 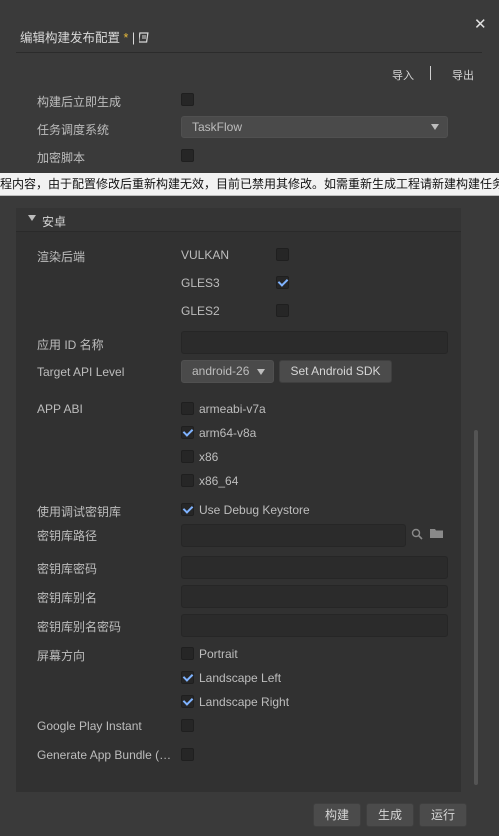 What do you see at coordinates (403, 75) in the screenshot?
I see `import-link: 导入` at bounding box center [403, 75].